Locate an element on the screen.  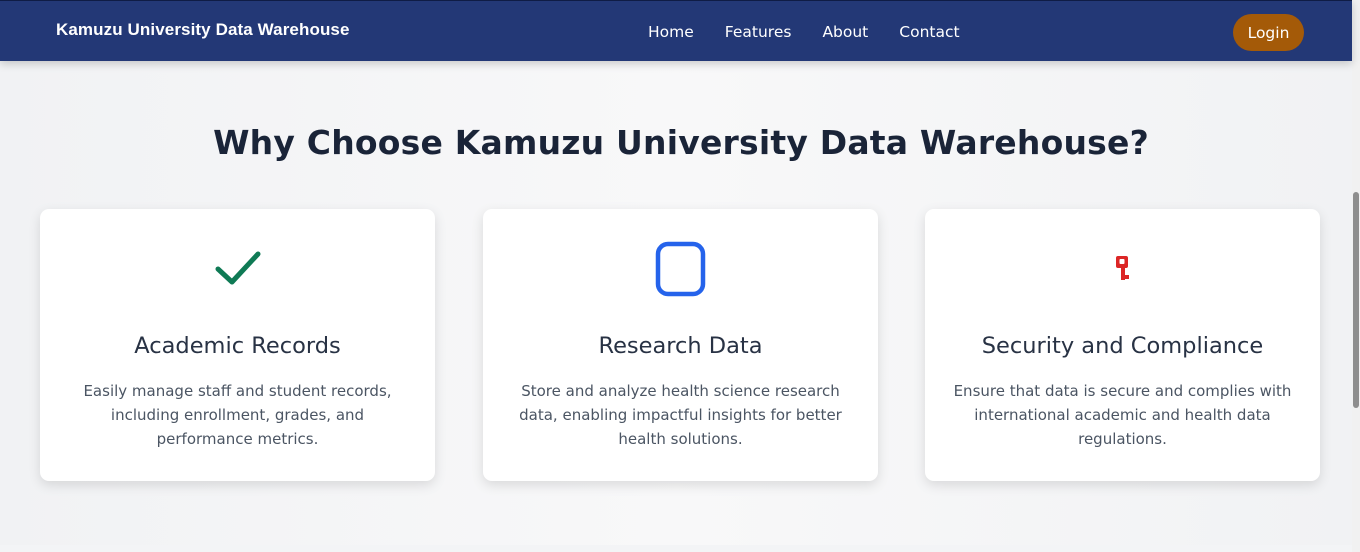
square-icon is located at coordinates (680, 269).